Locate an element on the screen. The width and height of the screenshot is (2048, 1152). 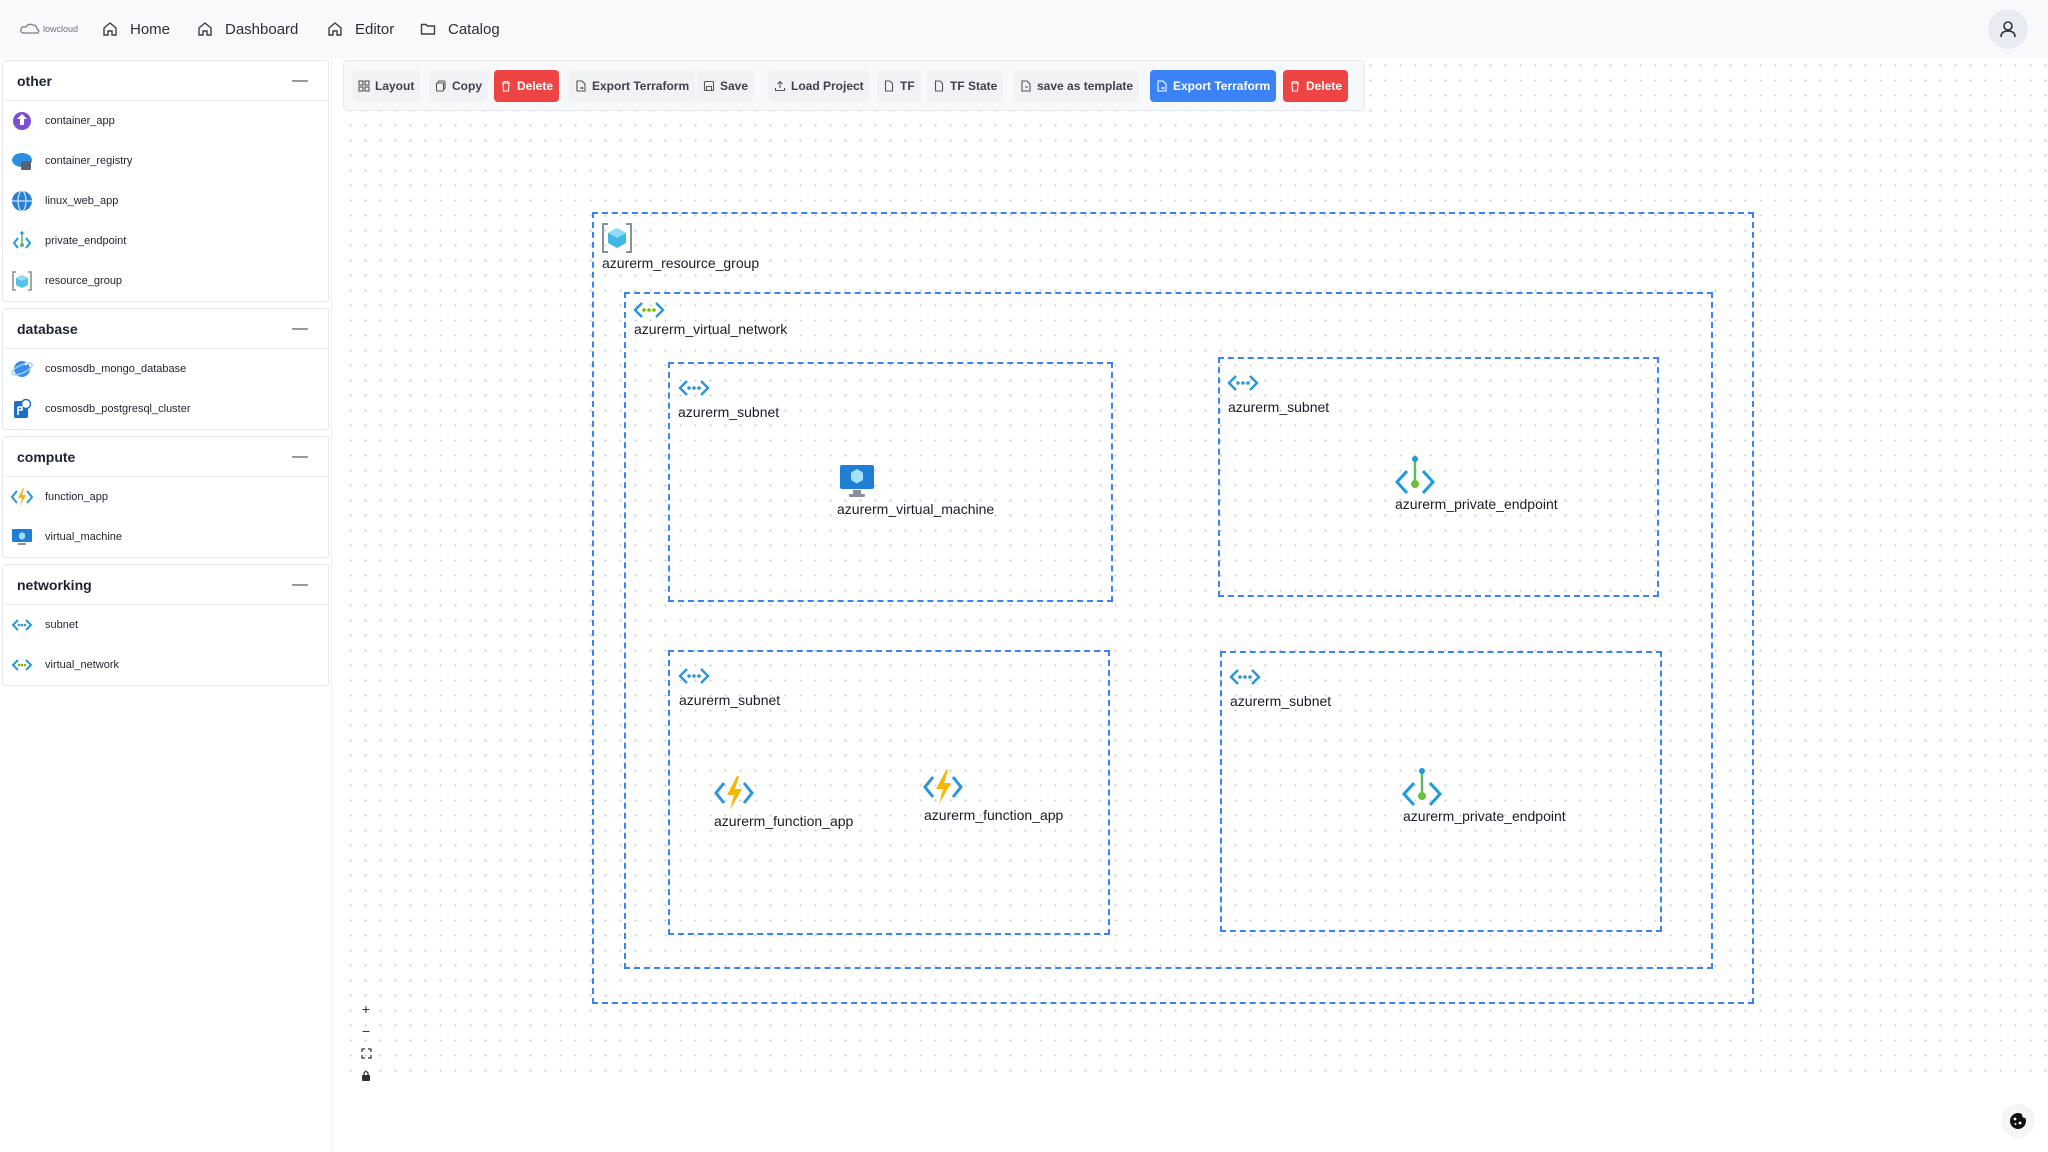
section-header-other: other — is located at coordinates (165, 81).